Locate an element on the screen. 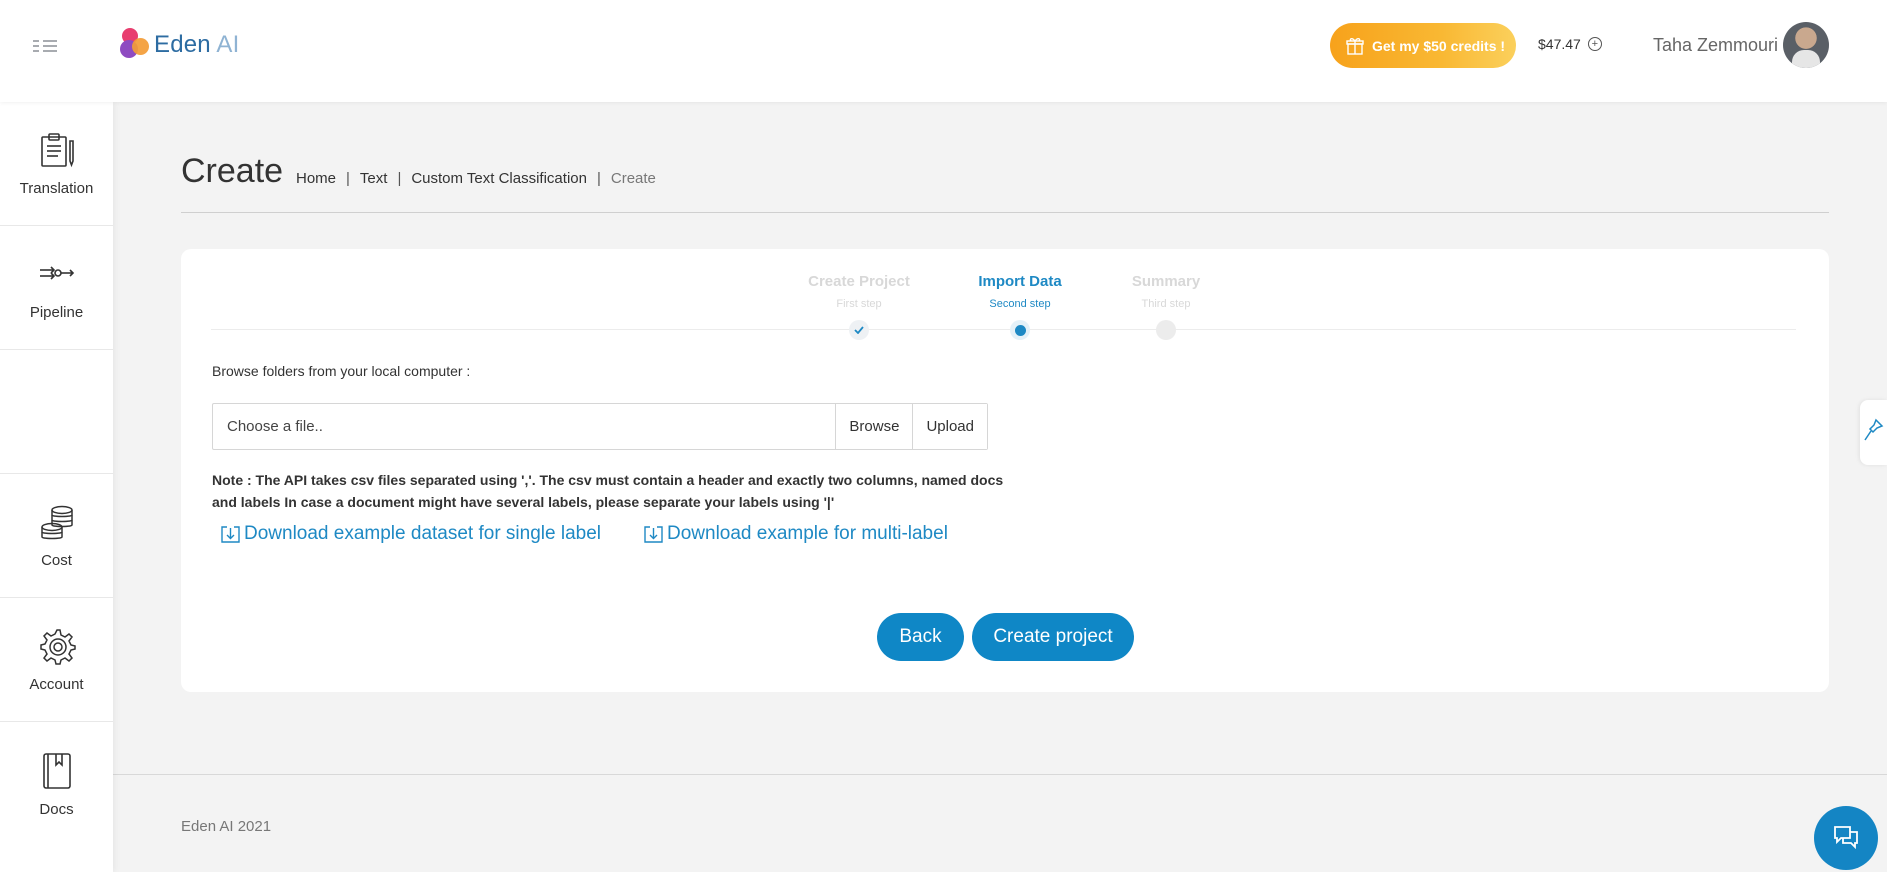 The height and width of the screenshot is (872, 1887). sidebar-item-cost: Cost is located at coordinates (56, 536).